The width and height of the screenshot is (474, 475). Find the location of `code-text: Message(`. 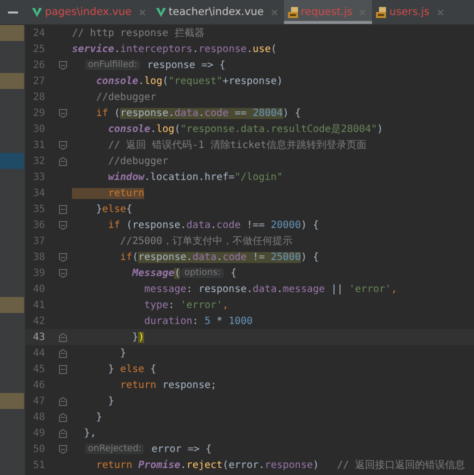

code-text: Message( is located at coordinates (156, 273).